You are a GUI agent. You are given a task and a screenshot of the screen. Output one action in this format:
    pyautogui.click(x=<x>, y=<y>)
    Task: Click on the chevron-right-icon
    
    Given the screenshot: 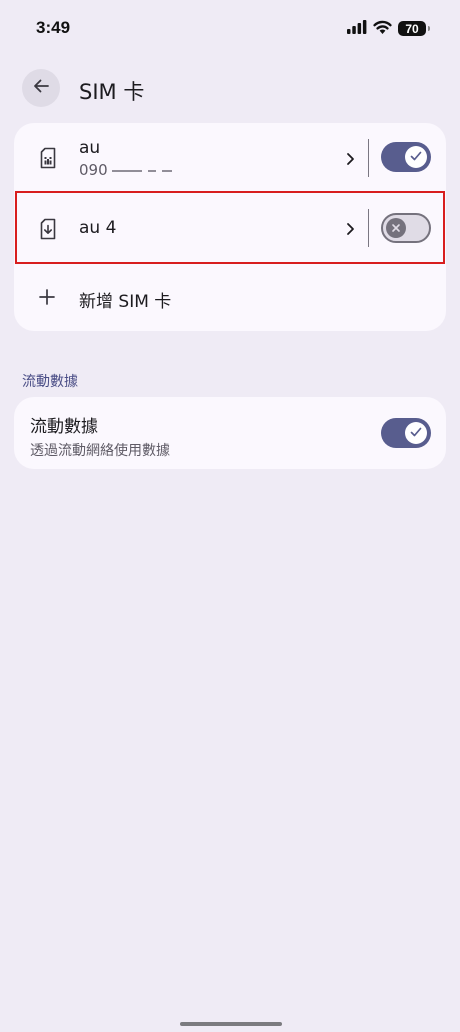 What is the action you would take?
    pyautogui.click(x=350, y=160)
    